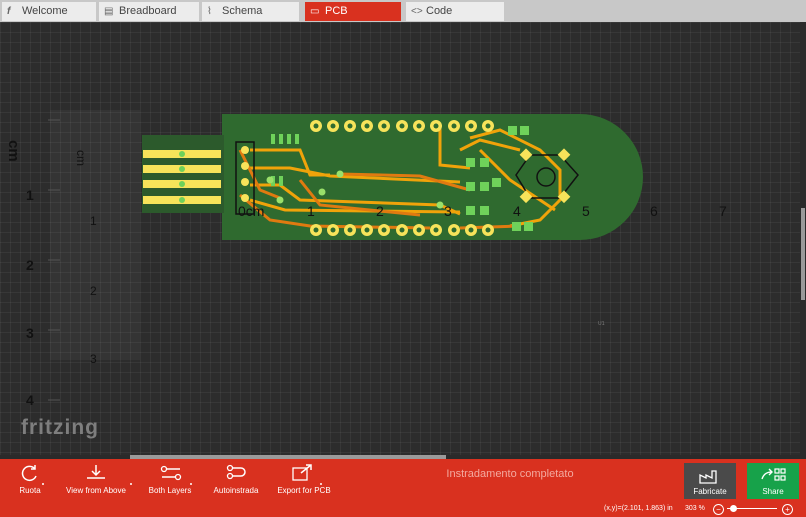 This screenshot has width=806, height=517. I want to click on fritzing-logo: fritzing, so click(60, 427).